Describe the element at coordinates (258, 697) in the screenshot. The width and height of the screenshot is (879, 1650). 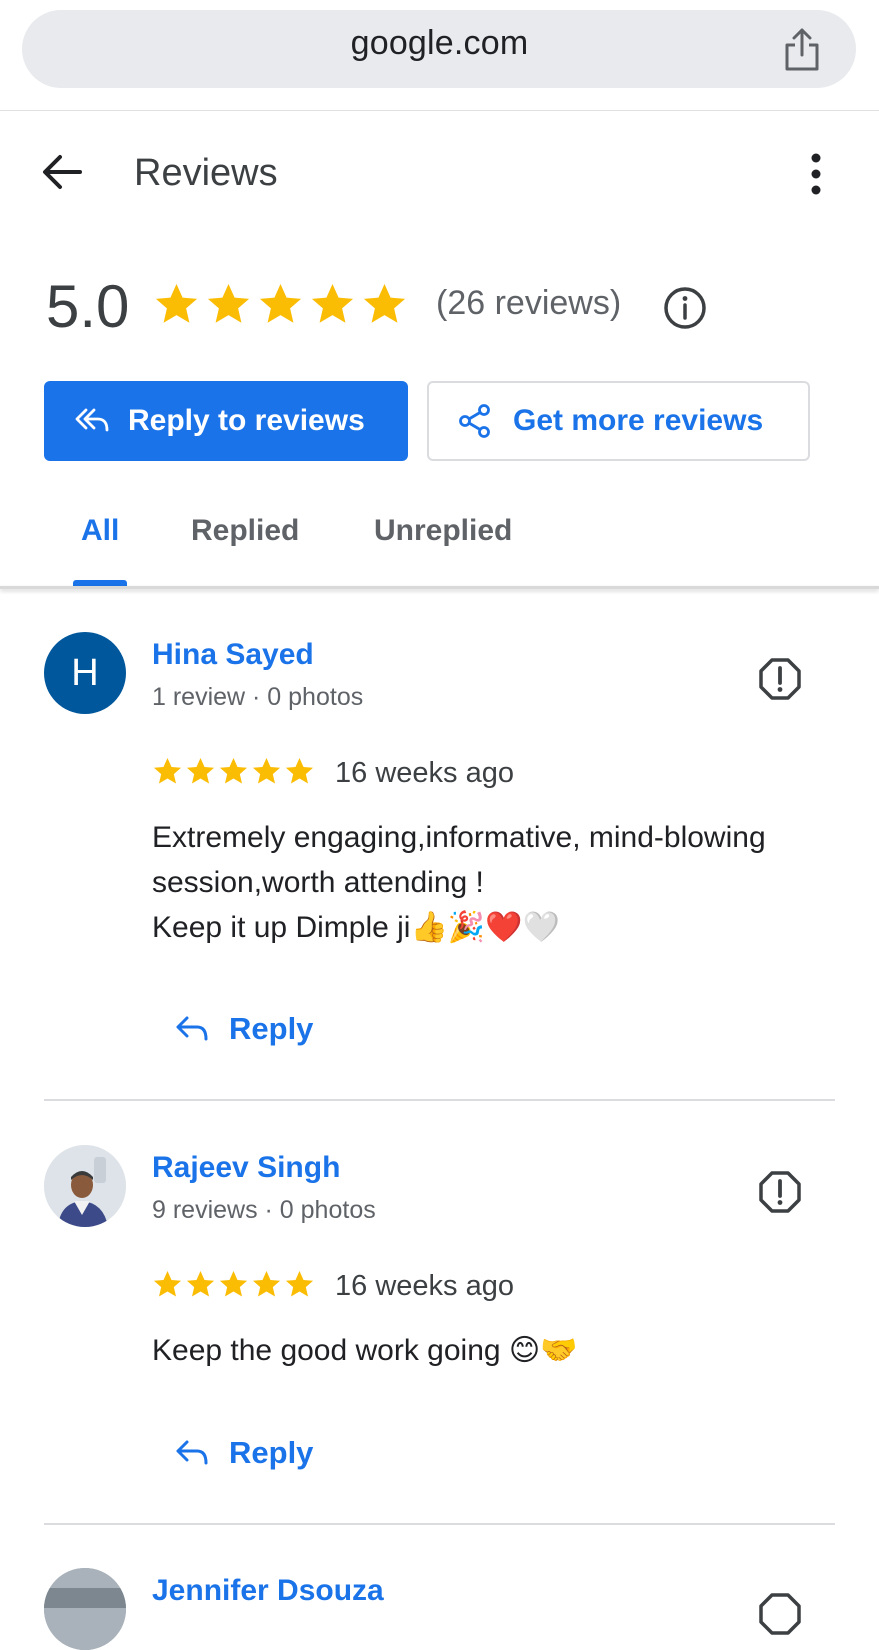
I see `reviewer-meta: 1 review · 0 photos` at that location.